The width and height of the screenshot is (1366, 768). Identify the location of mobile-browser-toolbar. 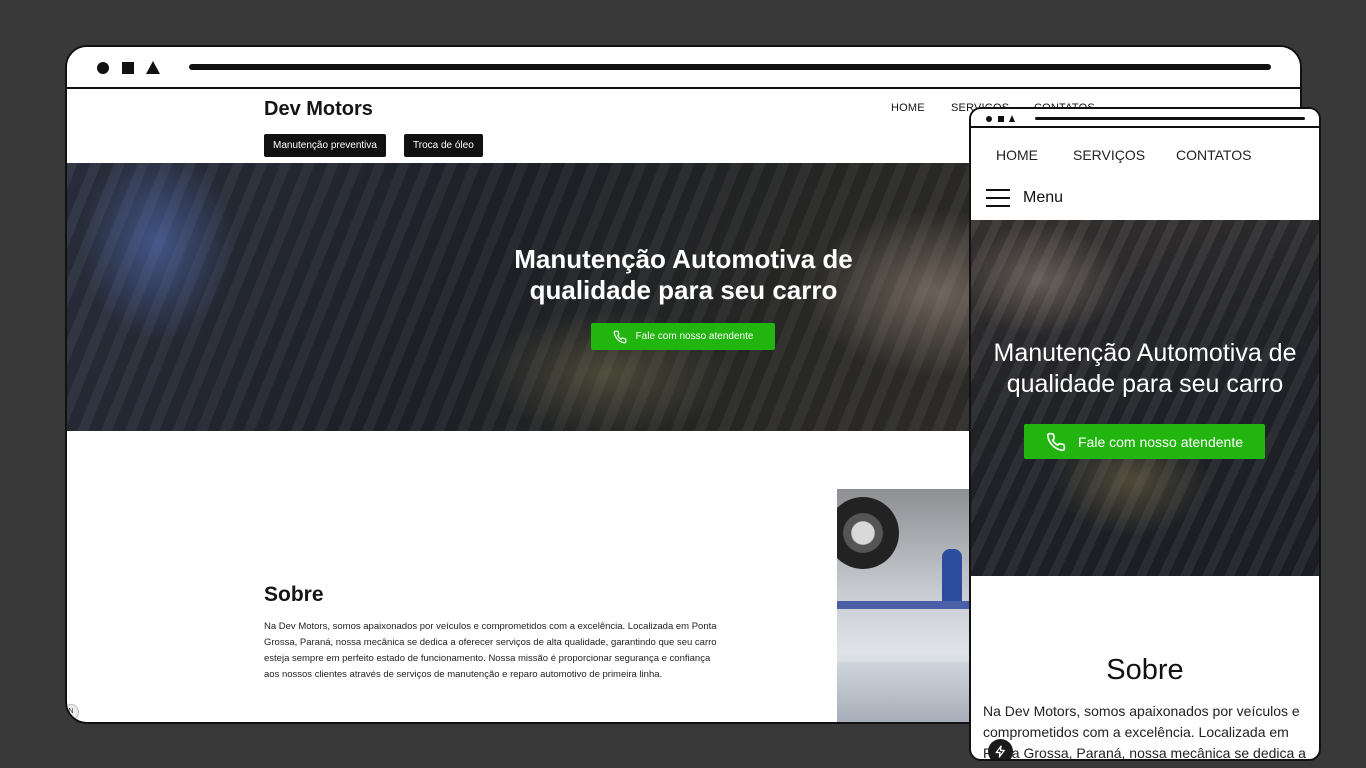
(1145, 118).